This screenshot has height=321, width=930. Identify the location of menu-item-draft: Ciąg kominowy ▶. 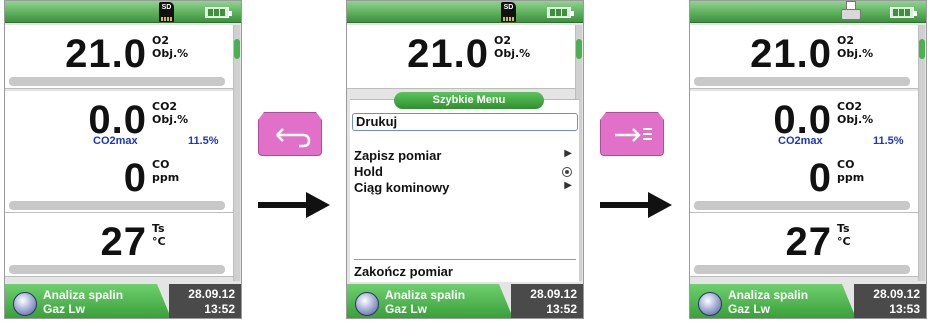
(465, 187).